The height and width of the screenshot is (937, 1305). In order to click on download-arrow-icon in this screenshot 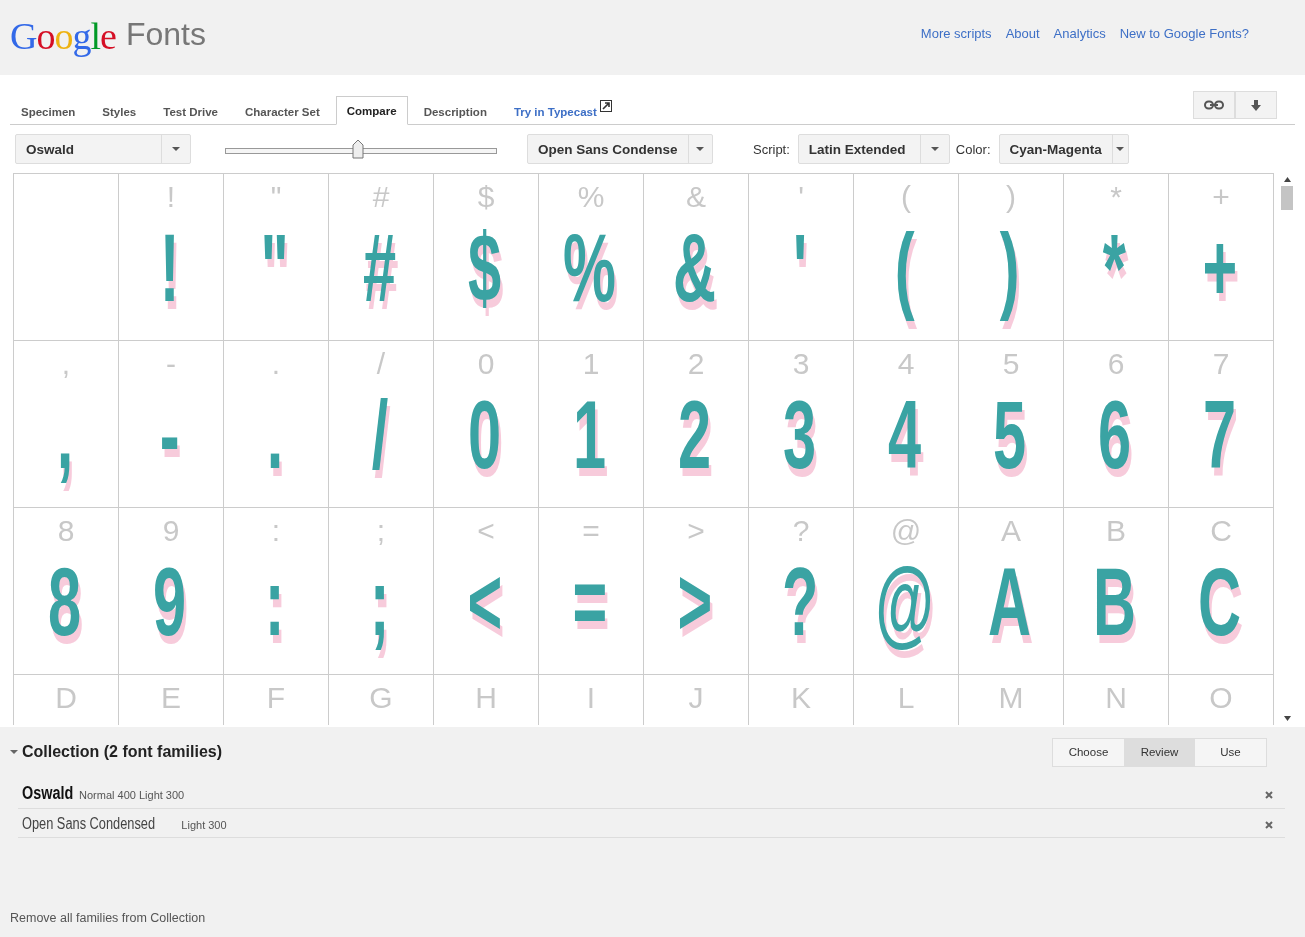, I will do `click(1256, 105)`.